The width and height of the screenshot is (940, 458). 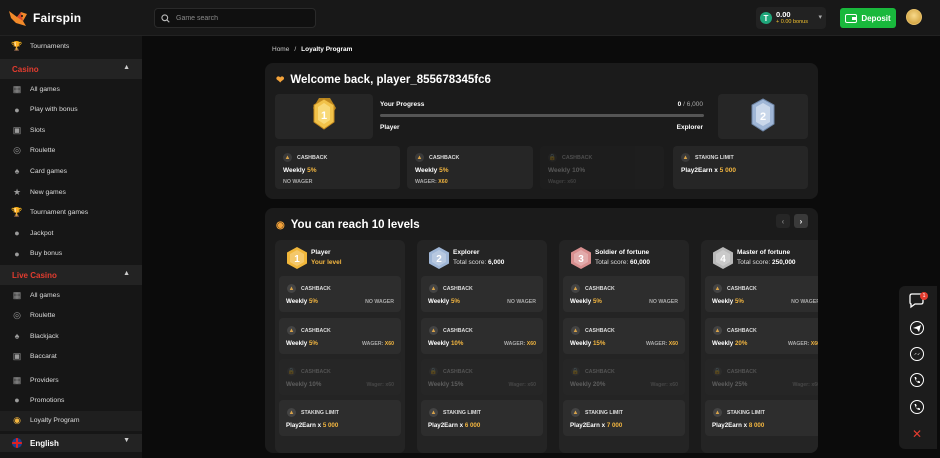 What do you see at coordinates (914, 17) in the screenshot?
I see `user-avatar` at bounding box center [914, 17].